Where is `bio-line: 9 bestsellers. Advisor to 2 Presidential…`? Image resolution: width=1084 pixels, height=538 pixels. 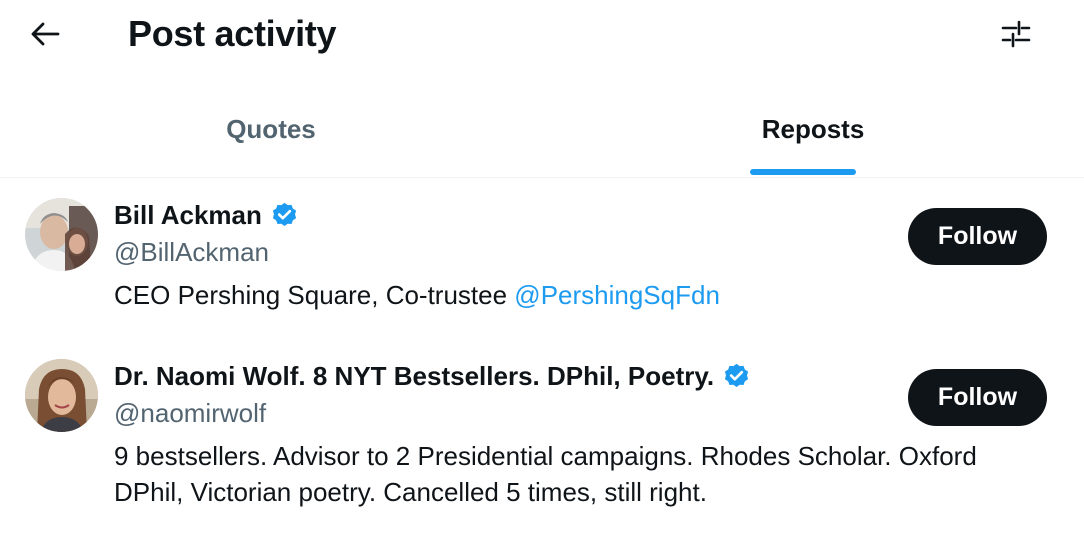 bio-line: 9 bestsellers. Advisor to 2 Presidential… is located at coordinates (545, 456).